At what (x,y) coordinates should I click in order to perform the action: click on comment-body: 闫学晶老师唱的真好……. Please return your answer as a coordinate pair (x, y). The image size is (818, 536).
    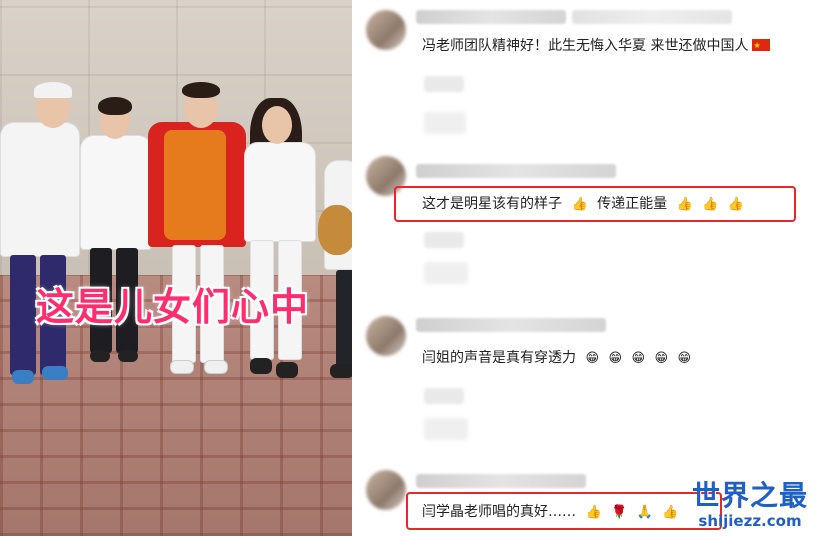
    Looking at the image, I should click on (499, 512).